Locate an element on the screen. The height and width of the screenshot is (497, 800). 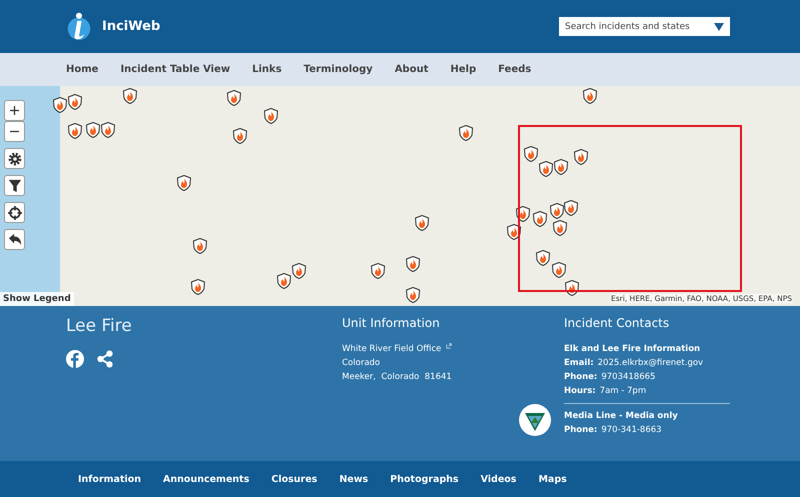
contact-value: 2025.elkrbx@firenet.gov is located at coordinates (651, 363).